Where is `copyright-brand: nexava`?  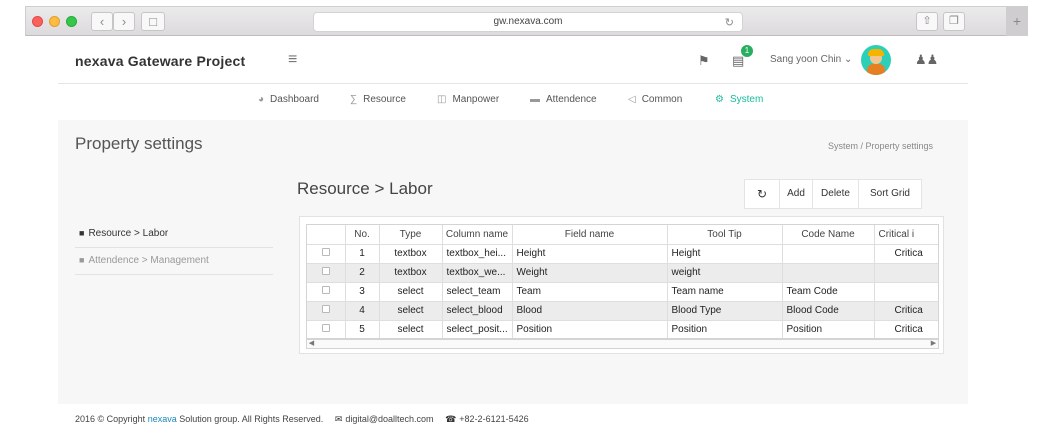
copyright-brand: nexava is located at coordinates (162, 419).